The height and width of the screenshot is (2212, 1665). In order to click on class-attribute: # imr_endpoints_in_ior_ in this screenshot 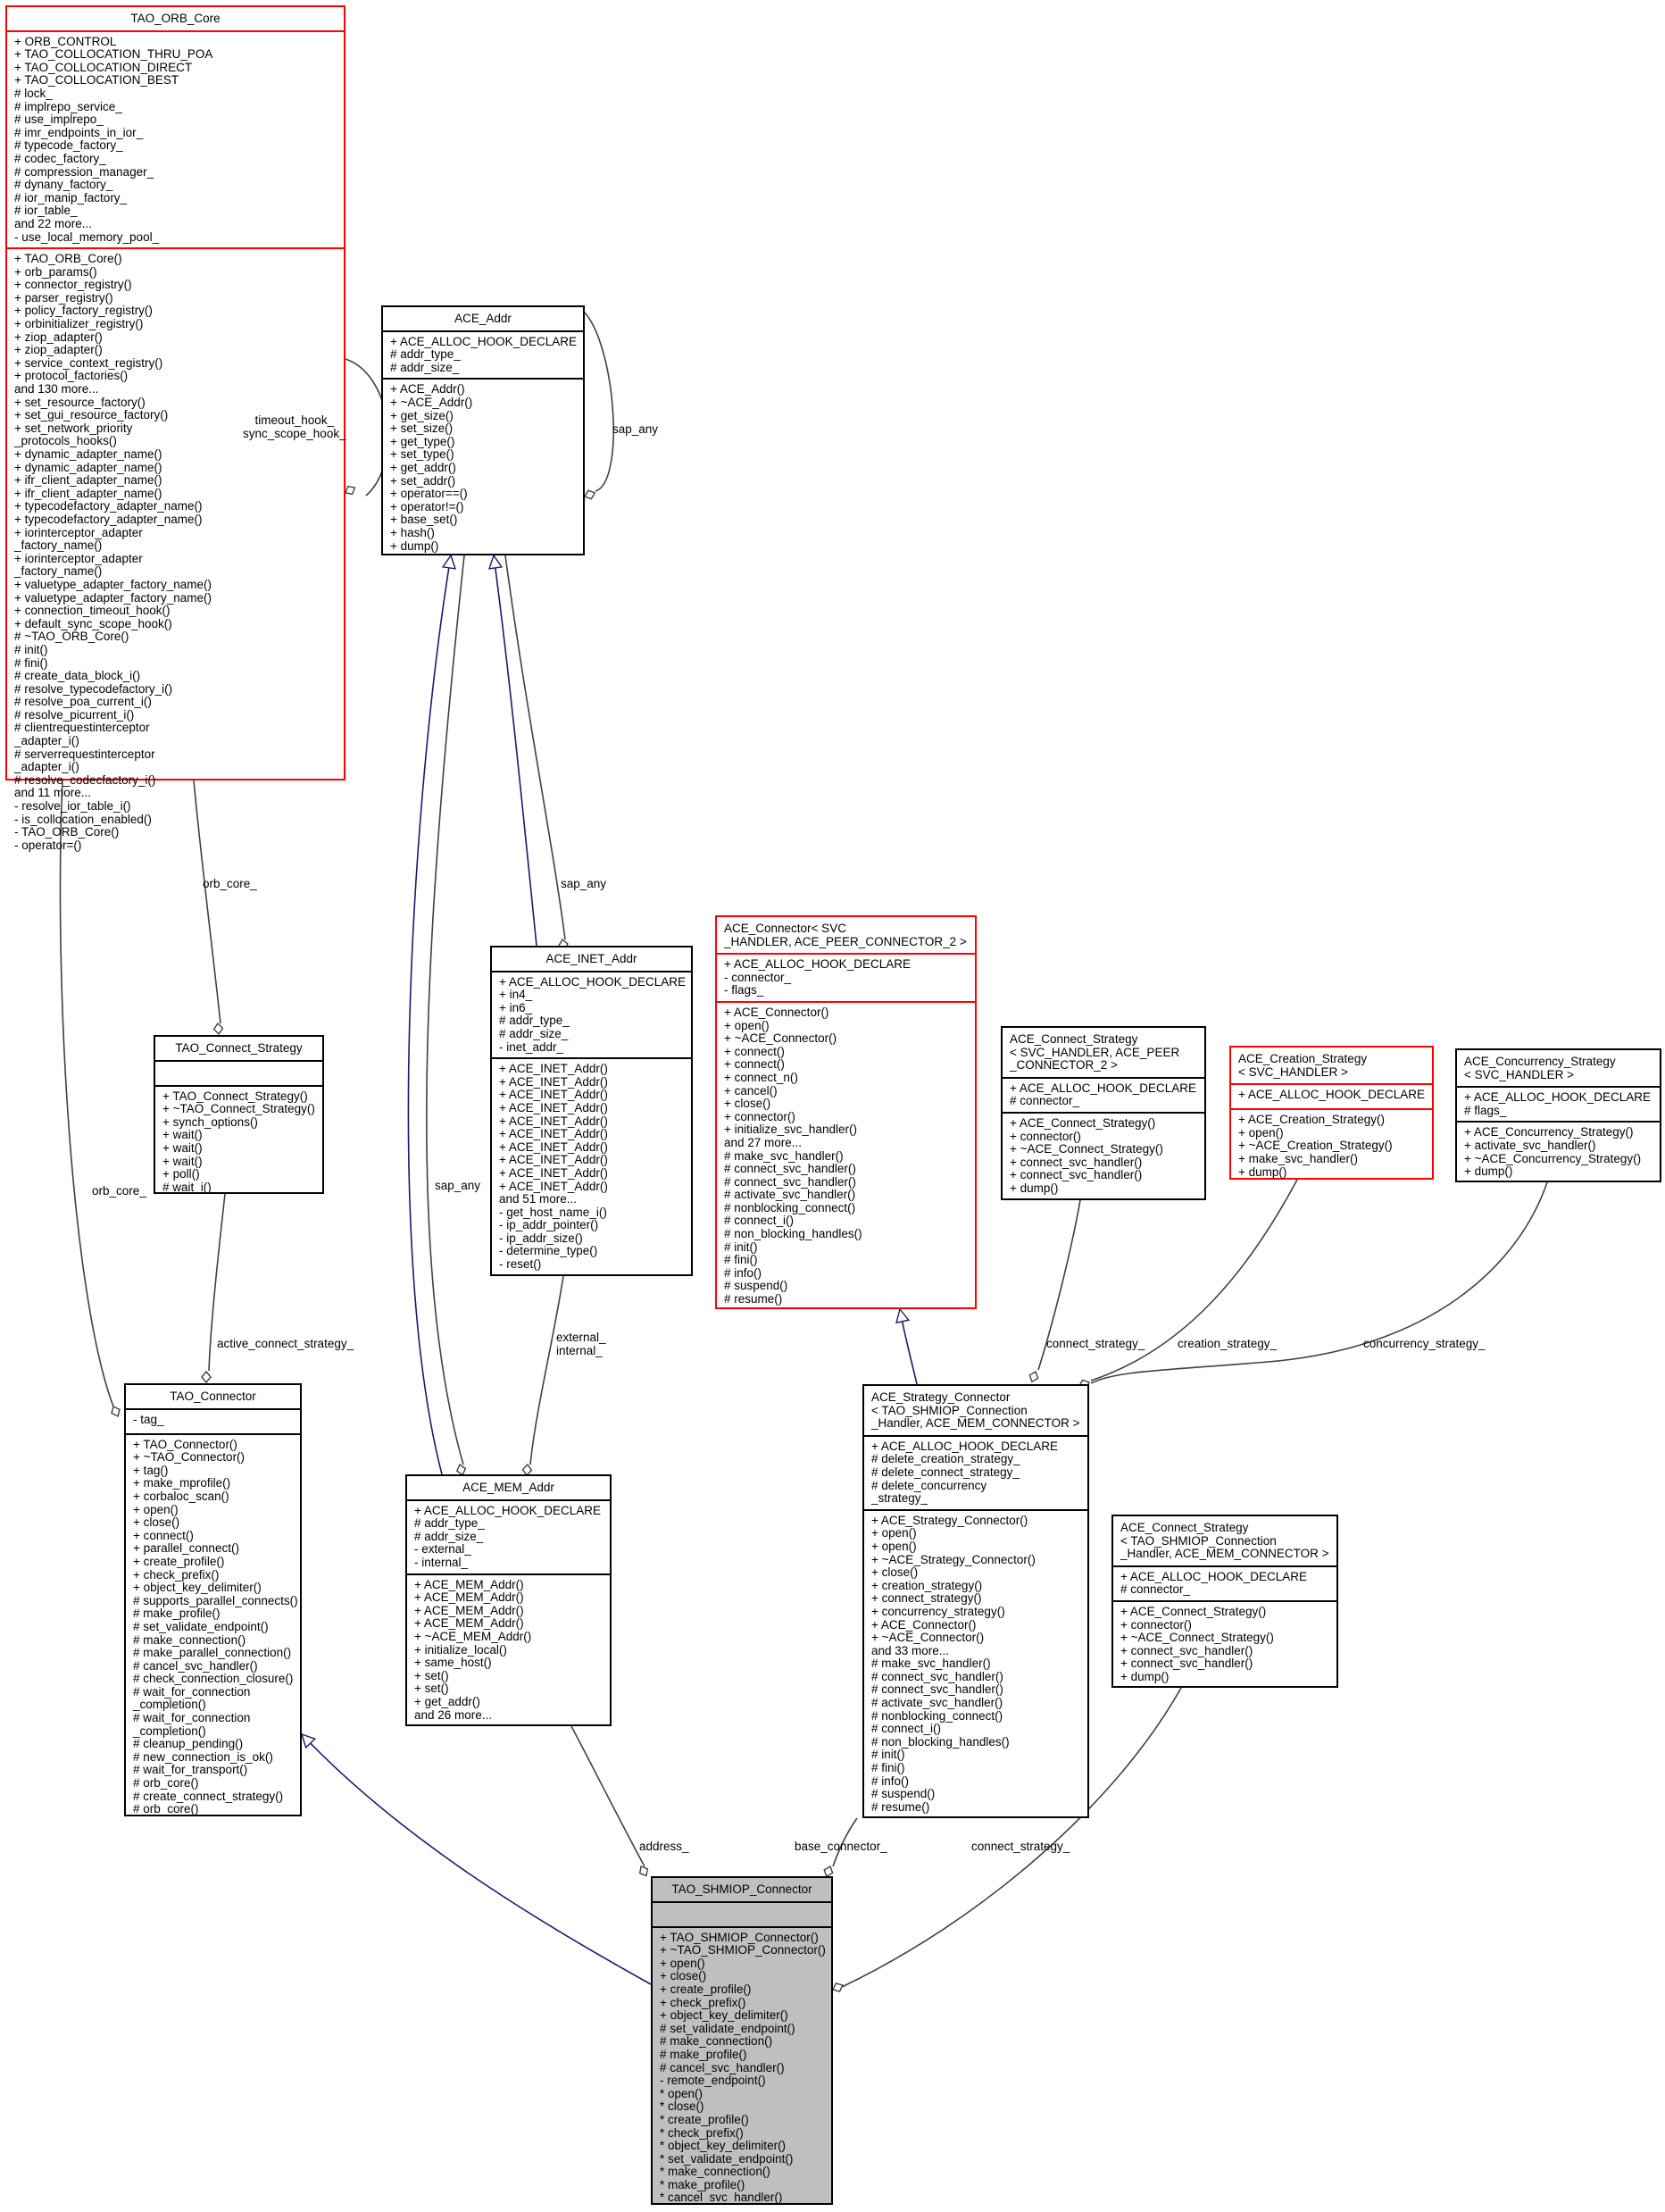, I will do `click(79, 132)`.